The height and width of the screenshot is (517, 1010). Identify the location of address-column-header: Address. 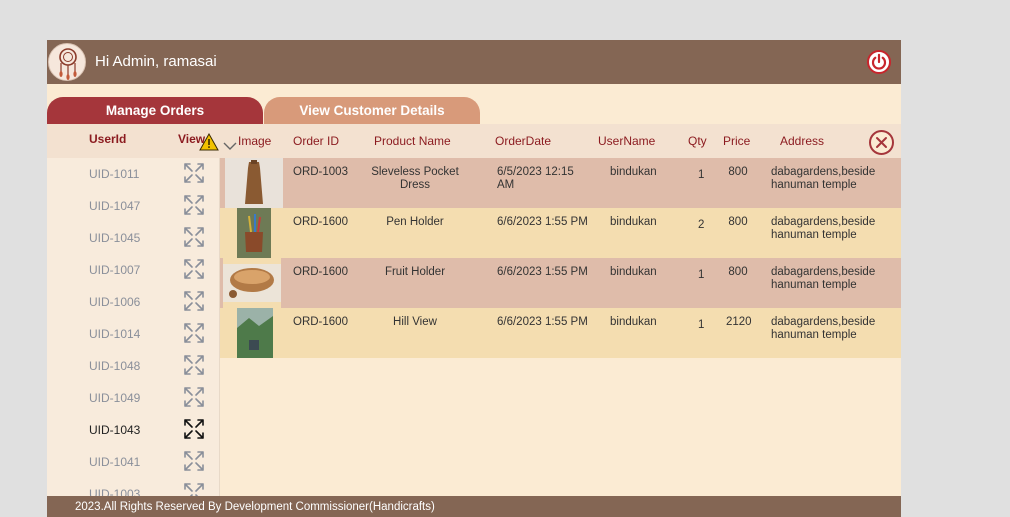
(802, 141).